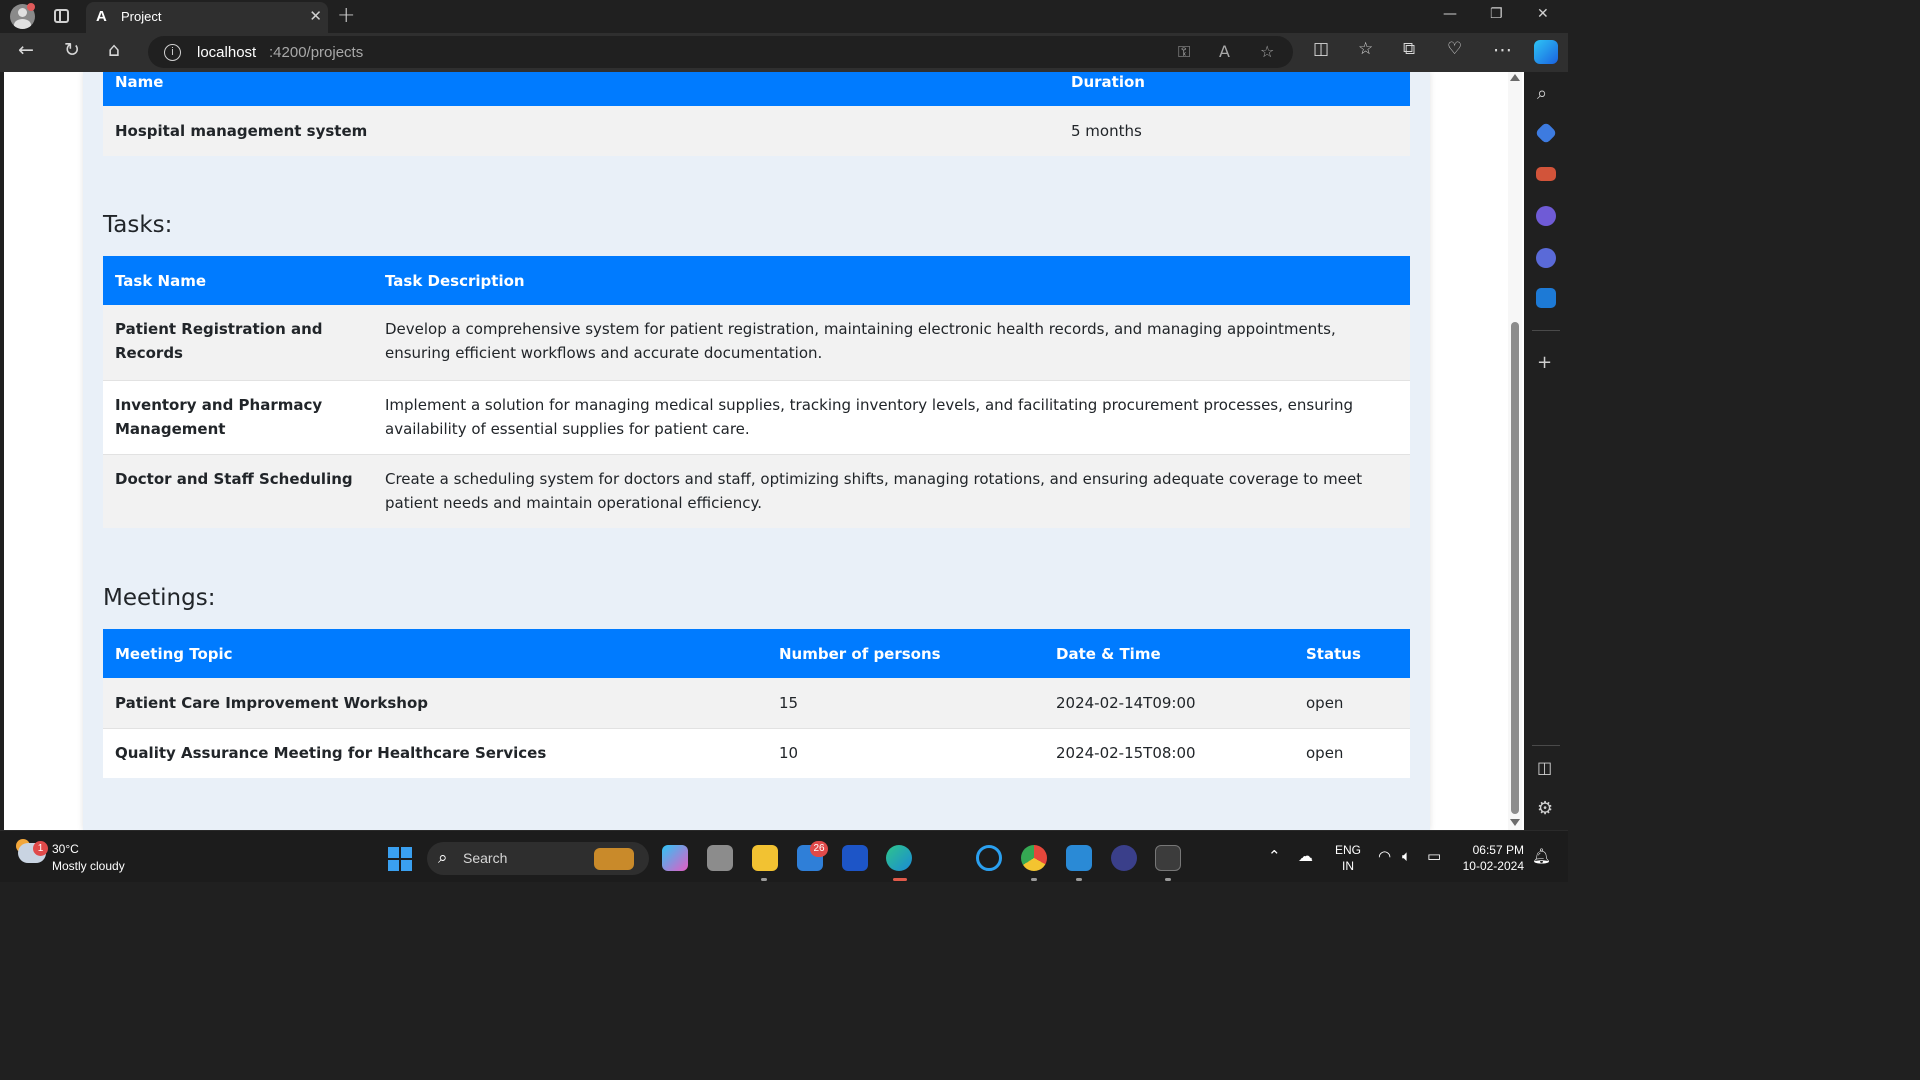 Image resolution: width=1920 pixels, height=1080 pixels. I want to click on close-window-button: ✕, so click(1543, 14).